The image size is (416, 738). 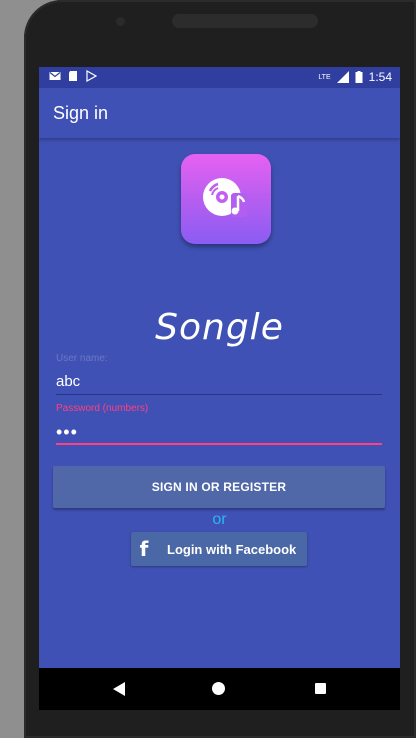 What do you see at coordinates (91, 76) in the screenshot?
I see `play-store-icon` at bounding box center [91, 76].